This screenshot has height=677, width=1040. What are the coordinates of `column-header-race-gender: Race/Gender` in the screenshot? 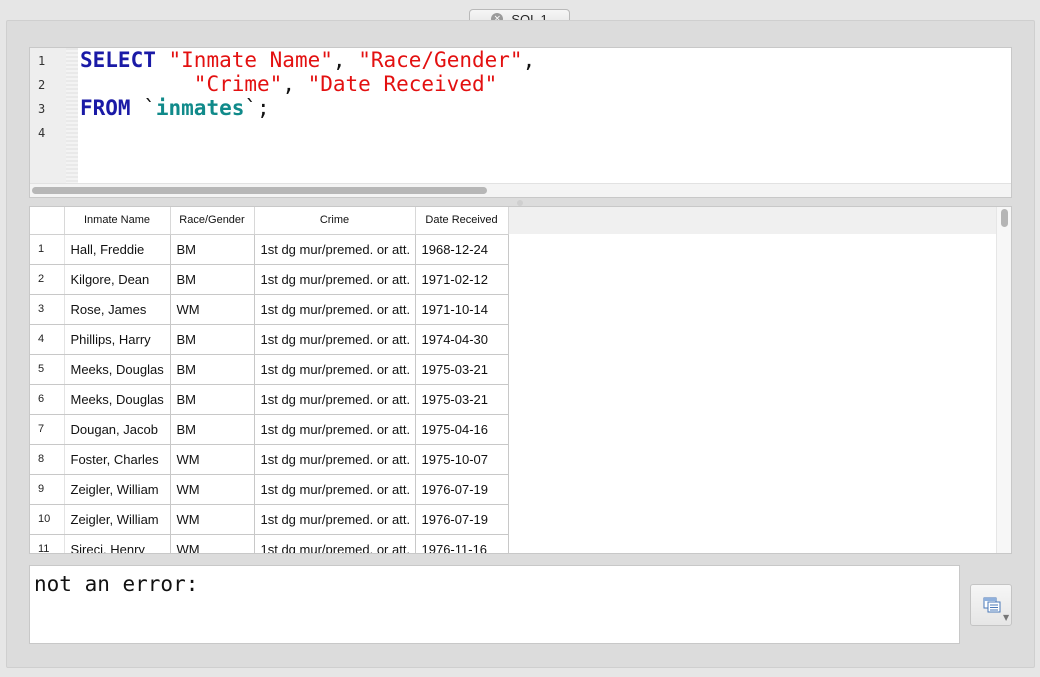 It's located at (212, 220).